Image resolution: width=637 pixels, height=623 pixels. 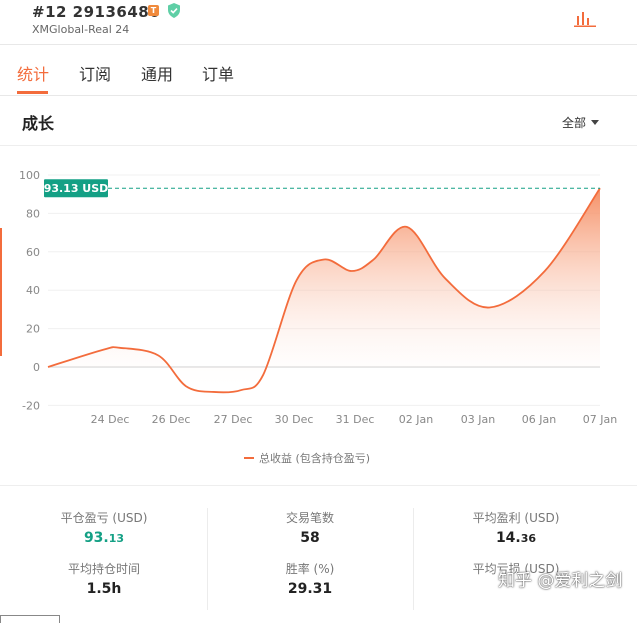 What do you see at coordinates (318, 22) in the screenshot?
I see `account-header: #12 29136486 T XMGlobal-Real 24` at bounding box center [318, 22].